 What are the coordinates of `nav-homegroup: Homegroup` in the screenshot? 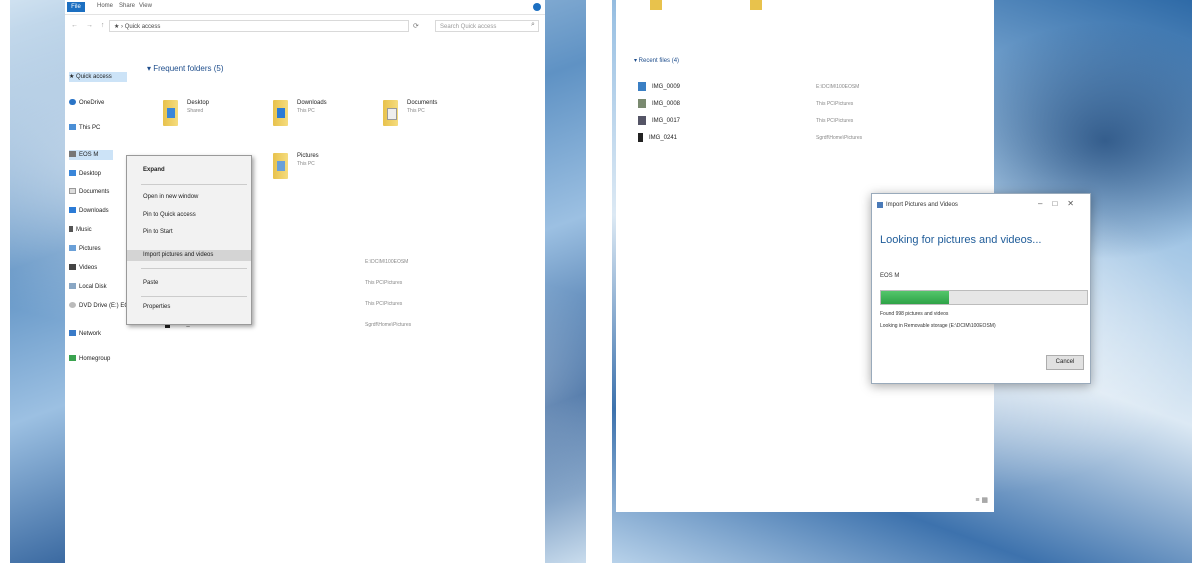 It's located at (89, 359).